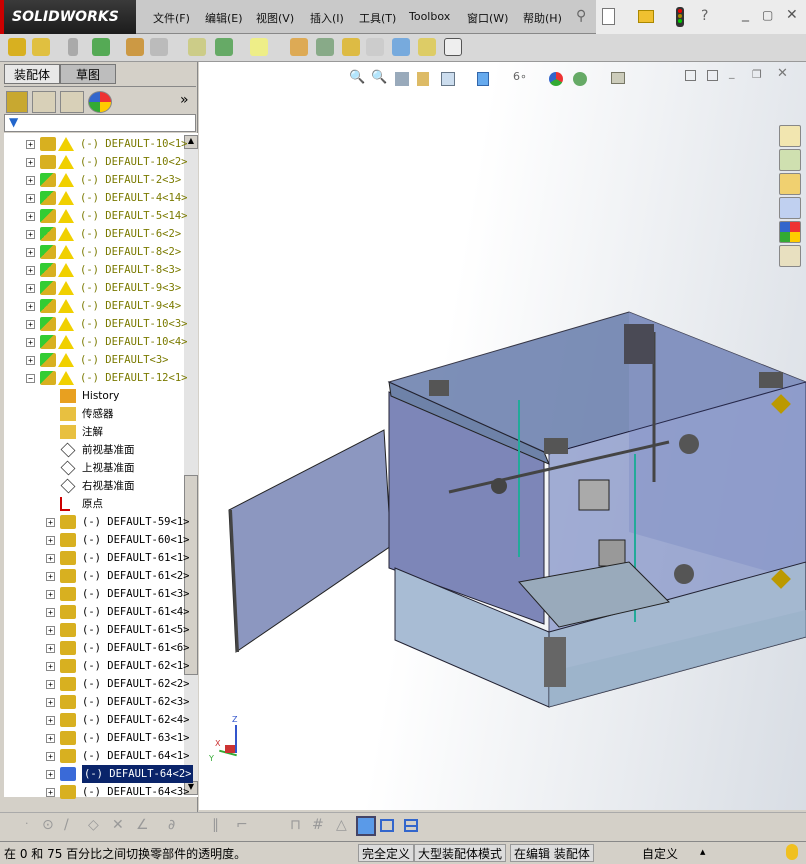  What do you see at coordinates (790, 208) in the screenshot?
I see `view-palette-icon` at bounding box center [790, 208].